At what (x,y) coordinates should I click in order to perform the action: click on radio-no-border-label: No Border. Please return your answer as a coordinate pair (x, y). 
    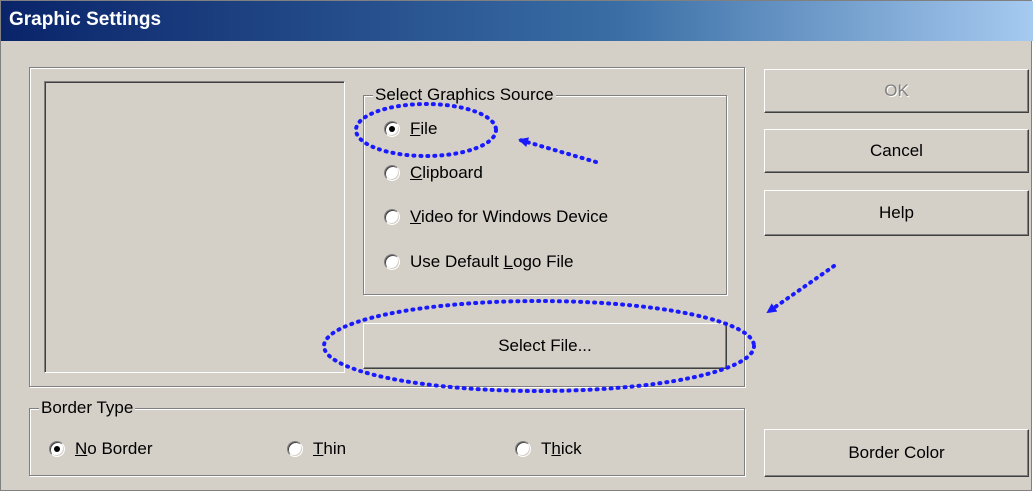
    Looking at the image, I should click on (114, 448).